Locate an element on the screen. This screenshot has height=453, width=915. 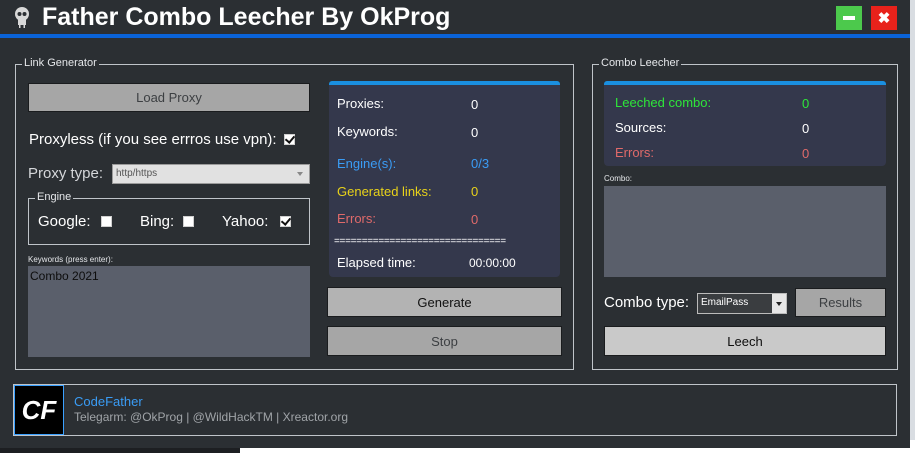
combo-label: Combo: is located at coordinates (618, 178).